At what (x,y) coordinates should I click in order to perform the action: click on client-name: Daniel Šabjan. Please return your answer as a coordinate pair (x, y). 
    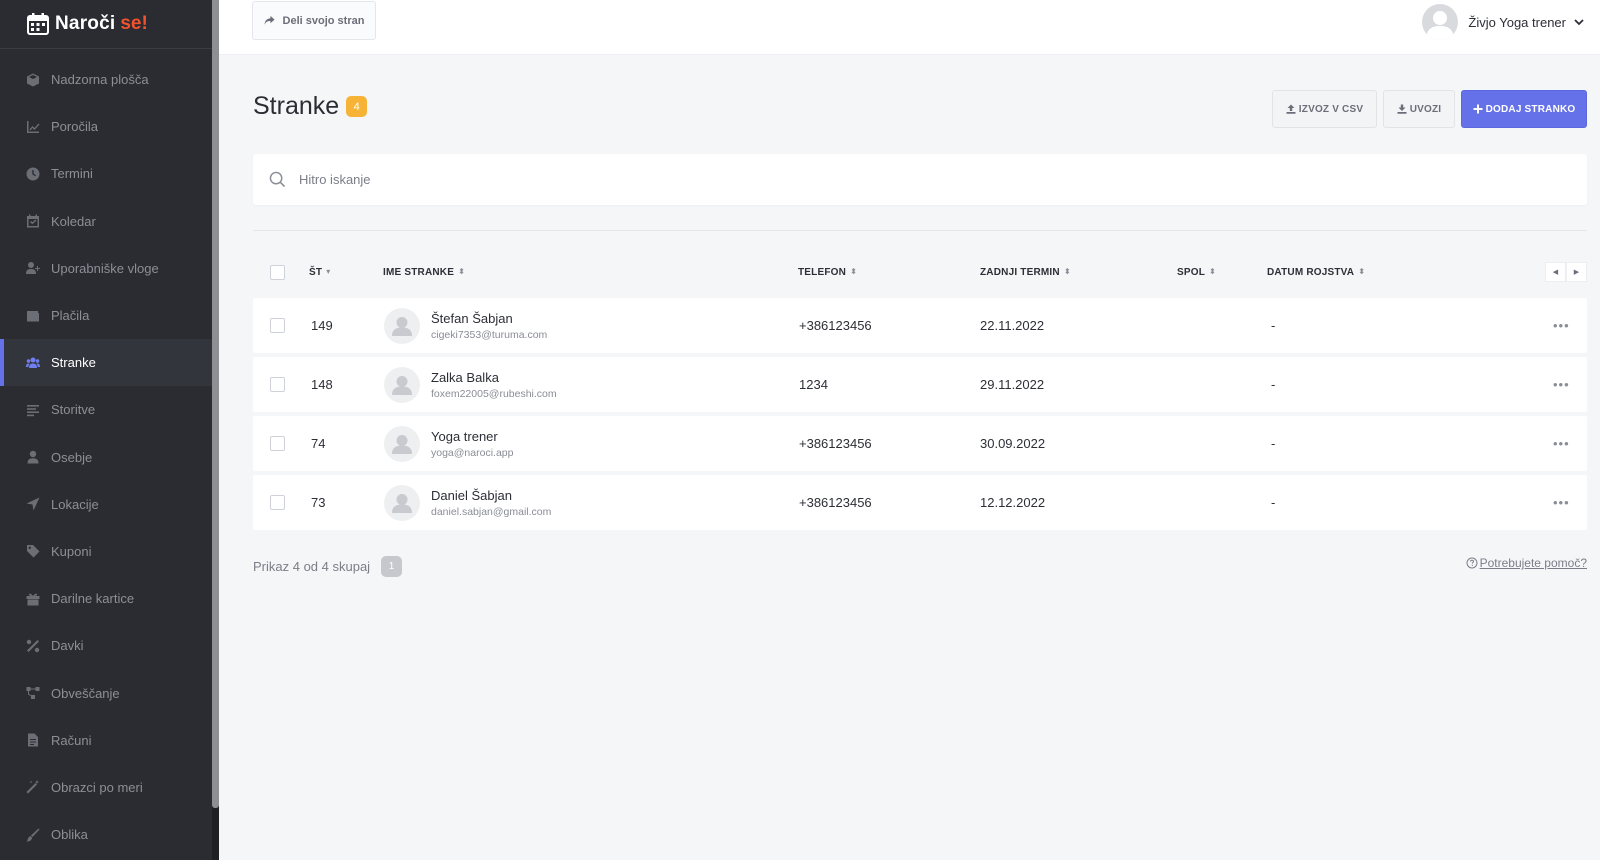
    Looking at the image, I should click on (491, 495).